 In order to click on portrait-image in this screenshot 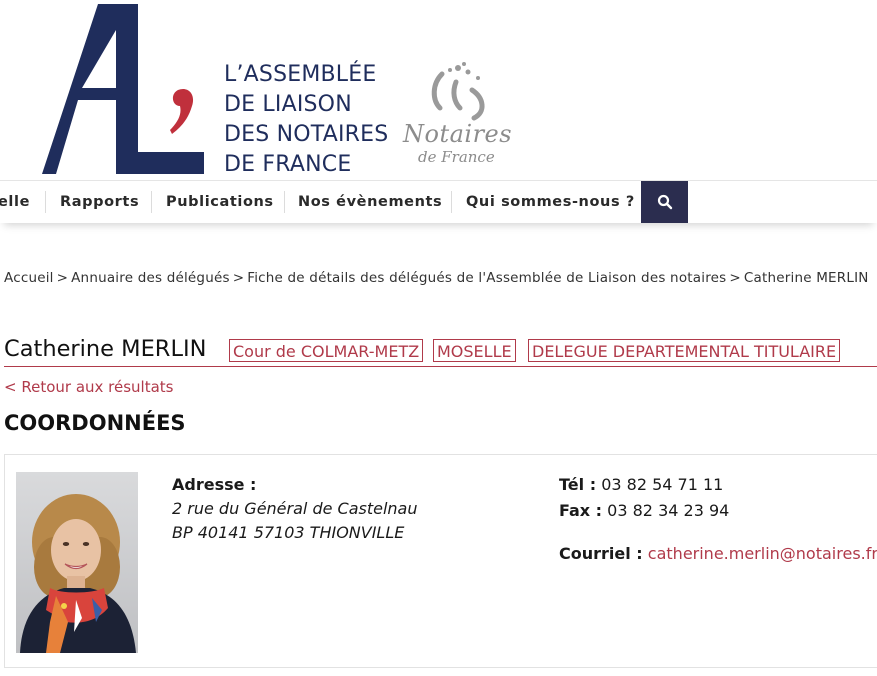, I will do `click(77, 562)`.